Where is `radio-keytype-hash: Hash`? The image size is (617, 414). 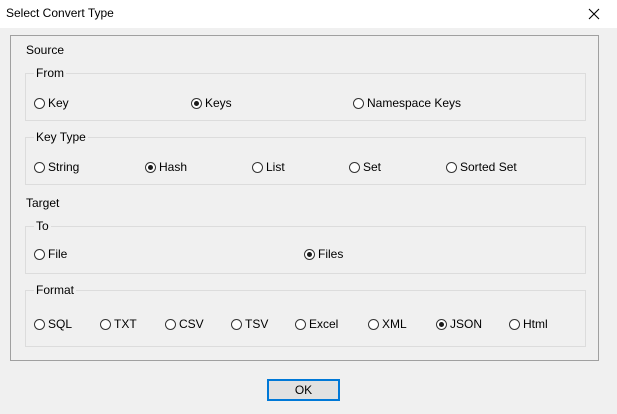 radio-keytype-hash: Hash is located at coordinates (166, 167).